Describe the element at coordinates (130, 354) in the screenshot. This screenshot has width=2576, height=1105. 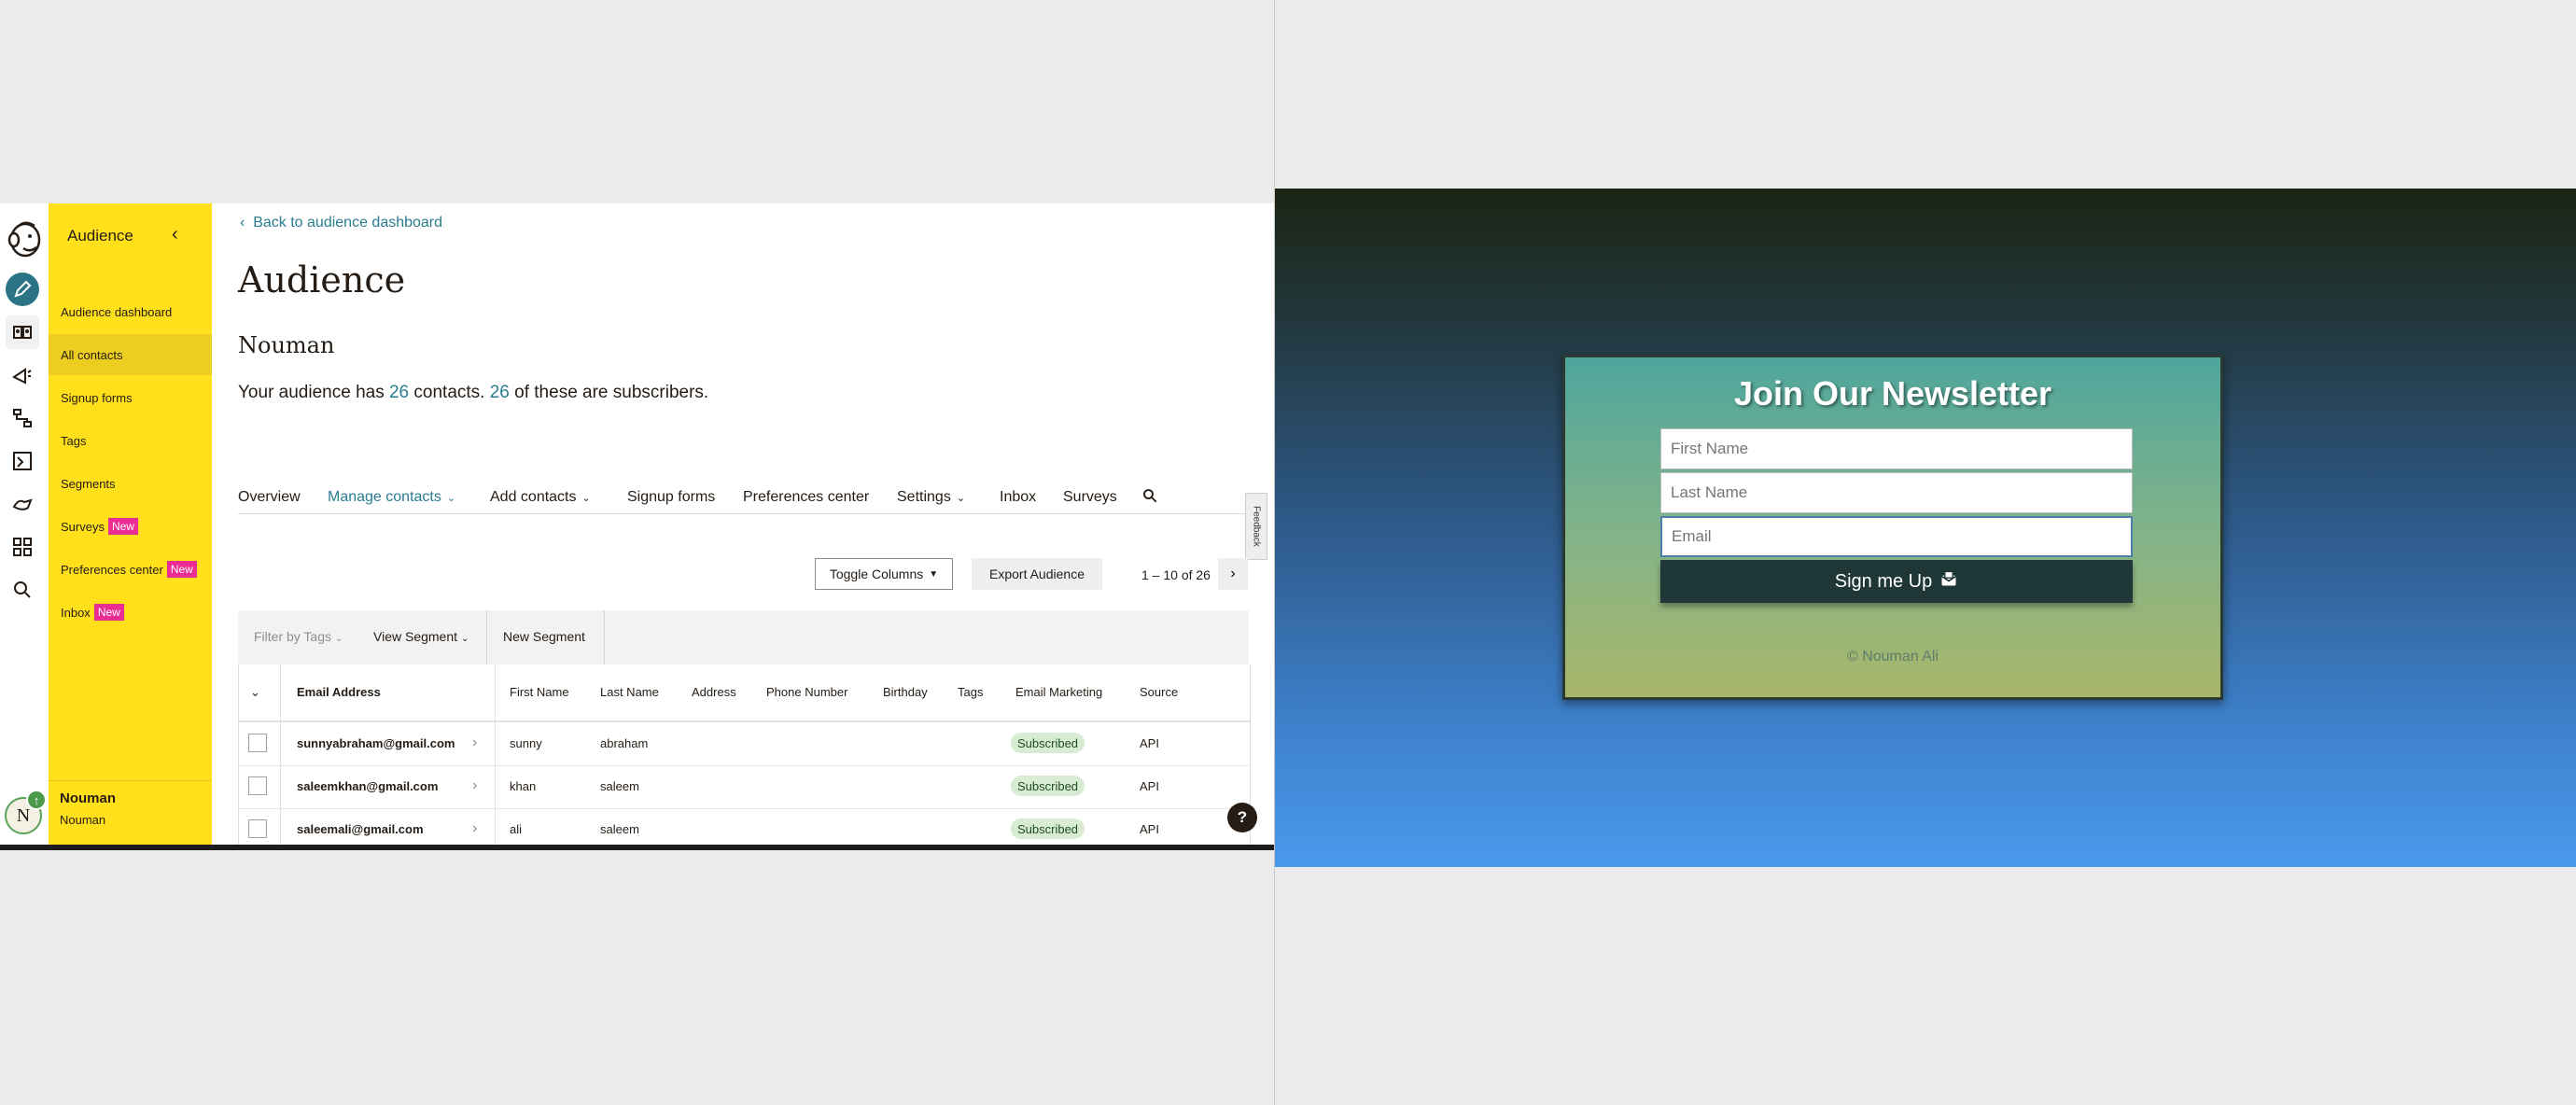
I see `sidebar-item-all-contacts: All contacts` at that location.